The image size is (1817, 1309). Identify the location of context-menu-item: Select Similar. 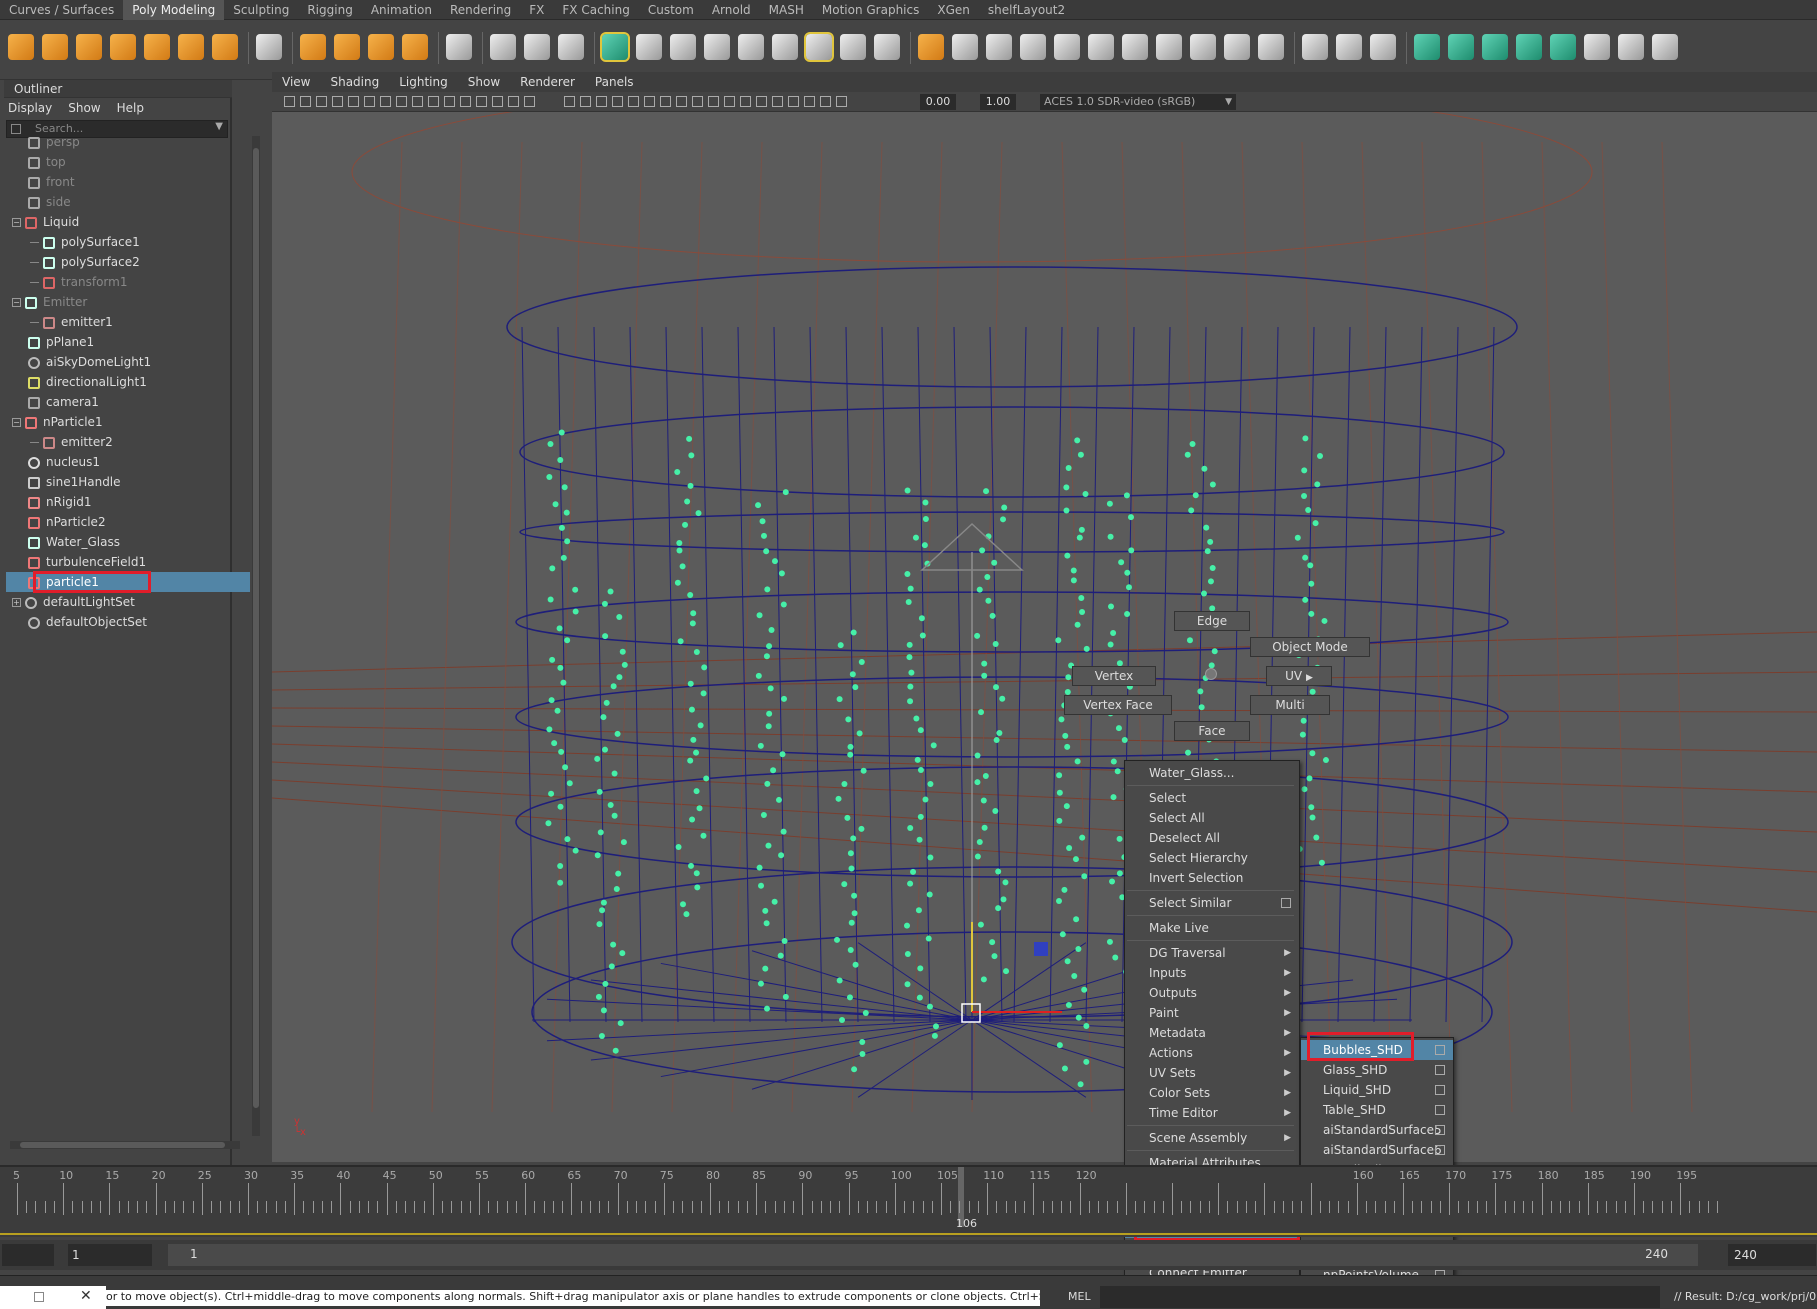
(1212, 903).